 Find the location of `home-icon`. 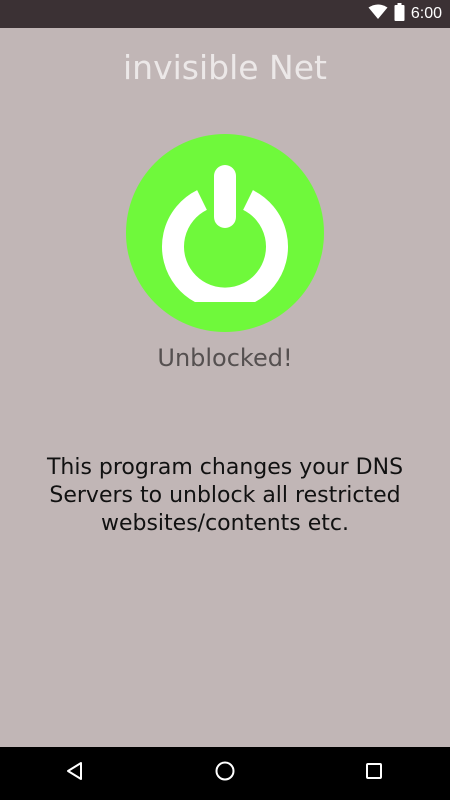

home-icon is located at coordinates (225, 773).